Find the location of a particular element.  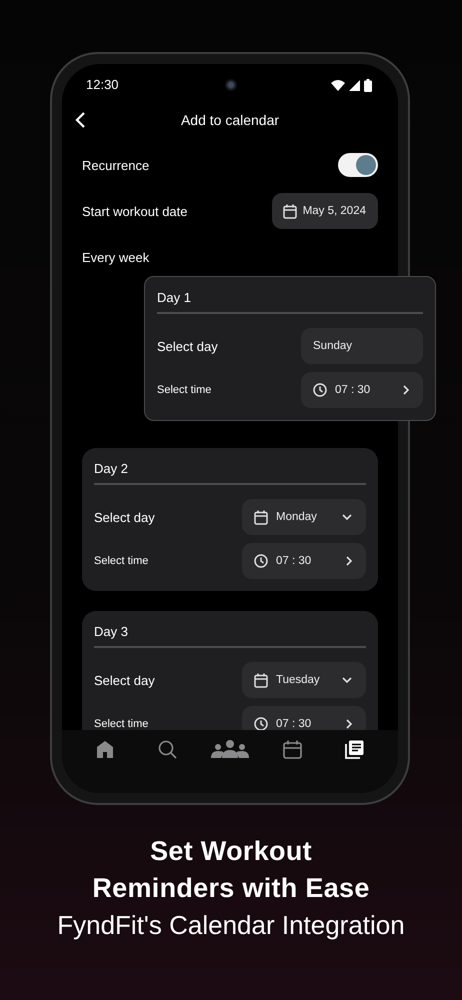

battery-icon is located at coordinates (368, 85).